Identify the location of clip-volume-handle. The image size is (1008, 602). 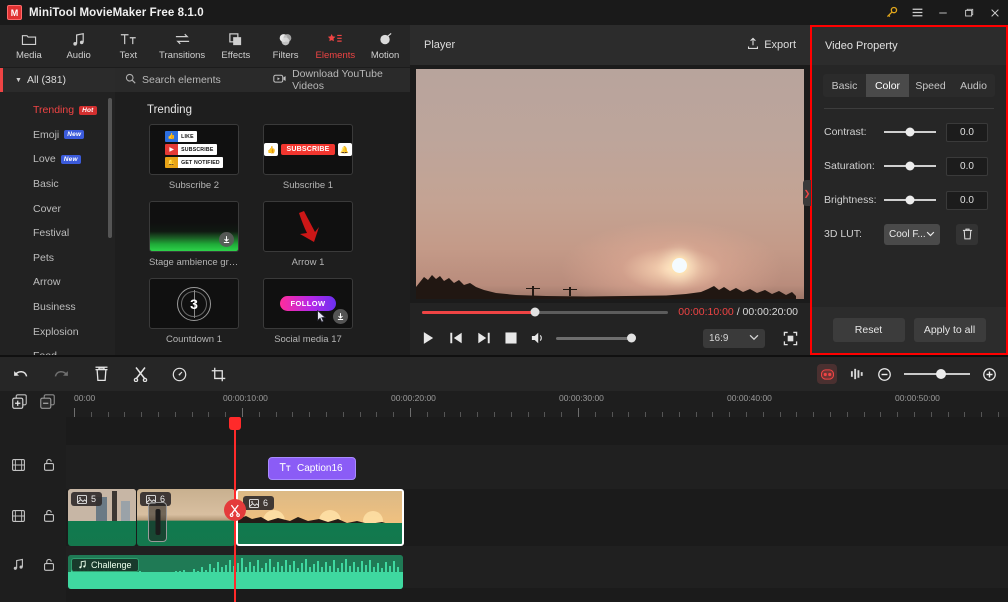
(157, 522).